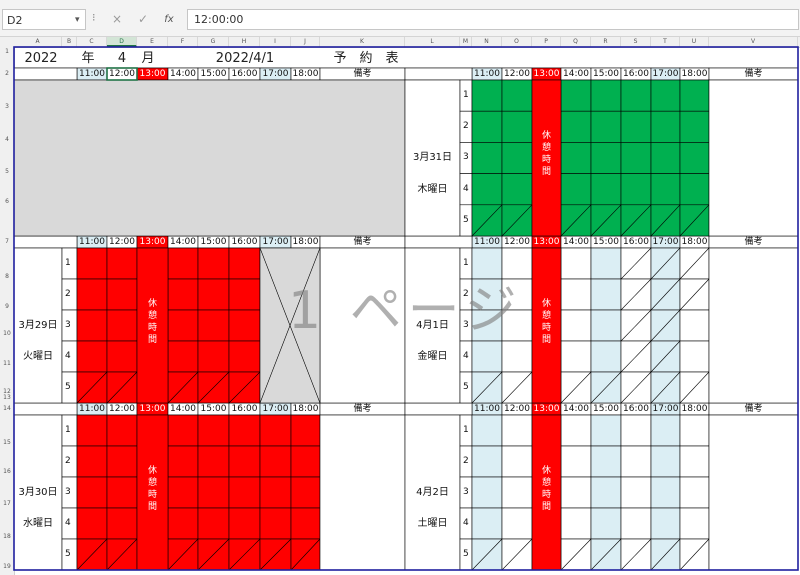 The width and height of the screenshot is (800, 575). What do you see at coordinates (432, 189) in the screenshot?
I see `day-weekday: 木曜日` at bounding box center [432, 189].